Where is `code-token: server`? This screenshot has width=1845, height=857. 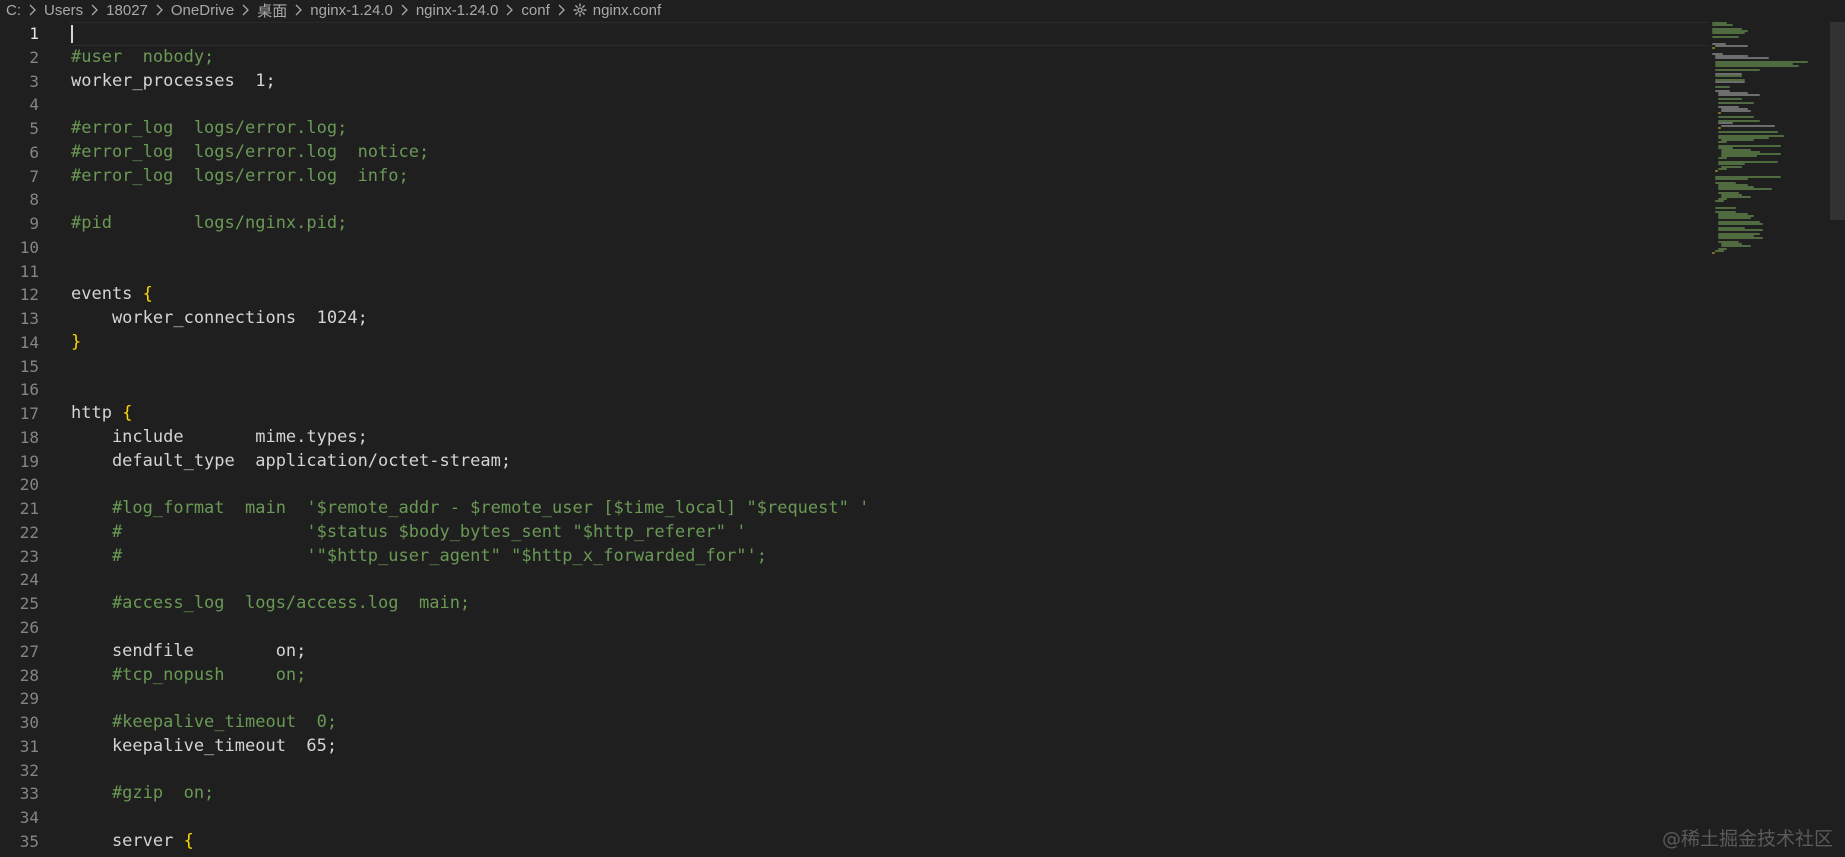
code-token: server is located at coordinates (127, 840).